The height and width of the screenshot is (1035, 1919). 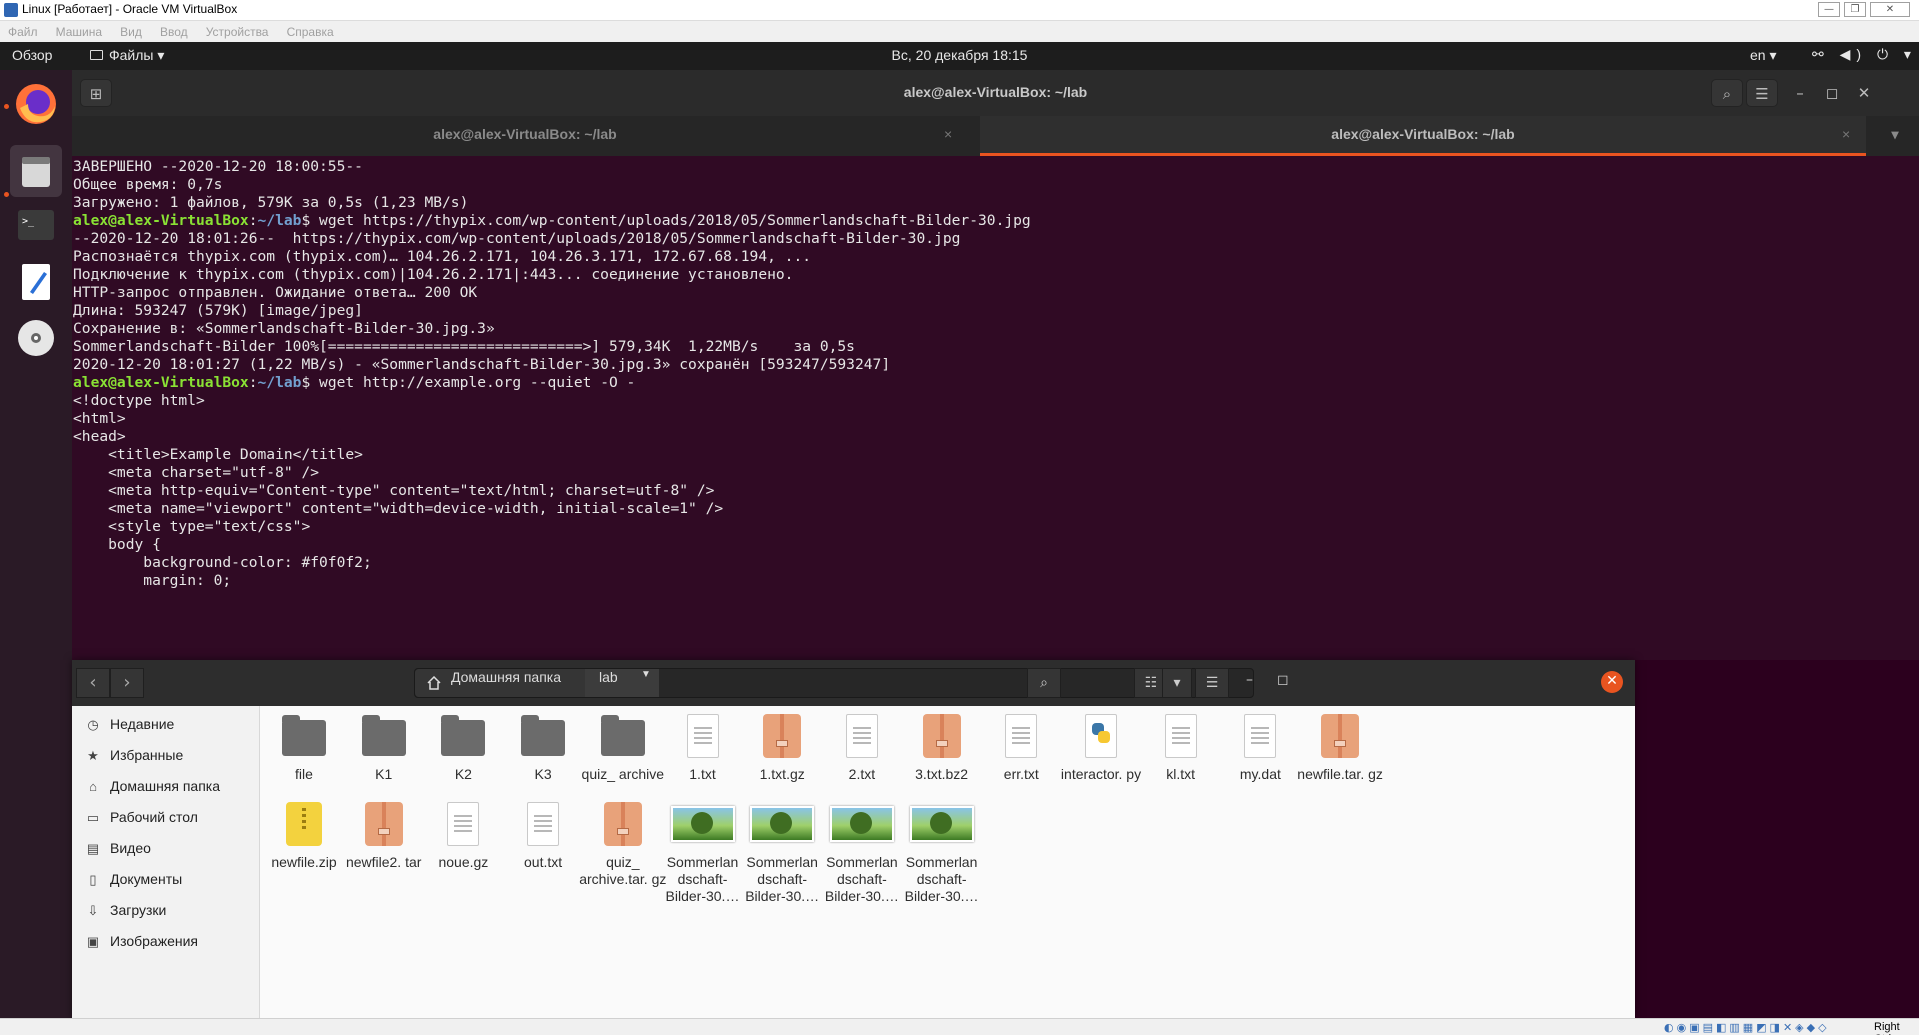 I want to click on keyboard-layout: en ▾, so click(x=1763, y=55).